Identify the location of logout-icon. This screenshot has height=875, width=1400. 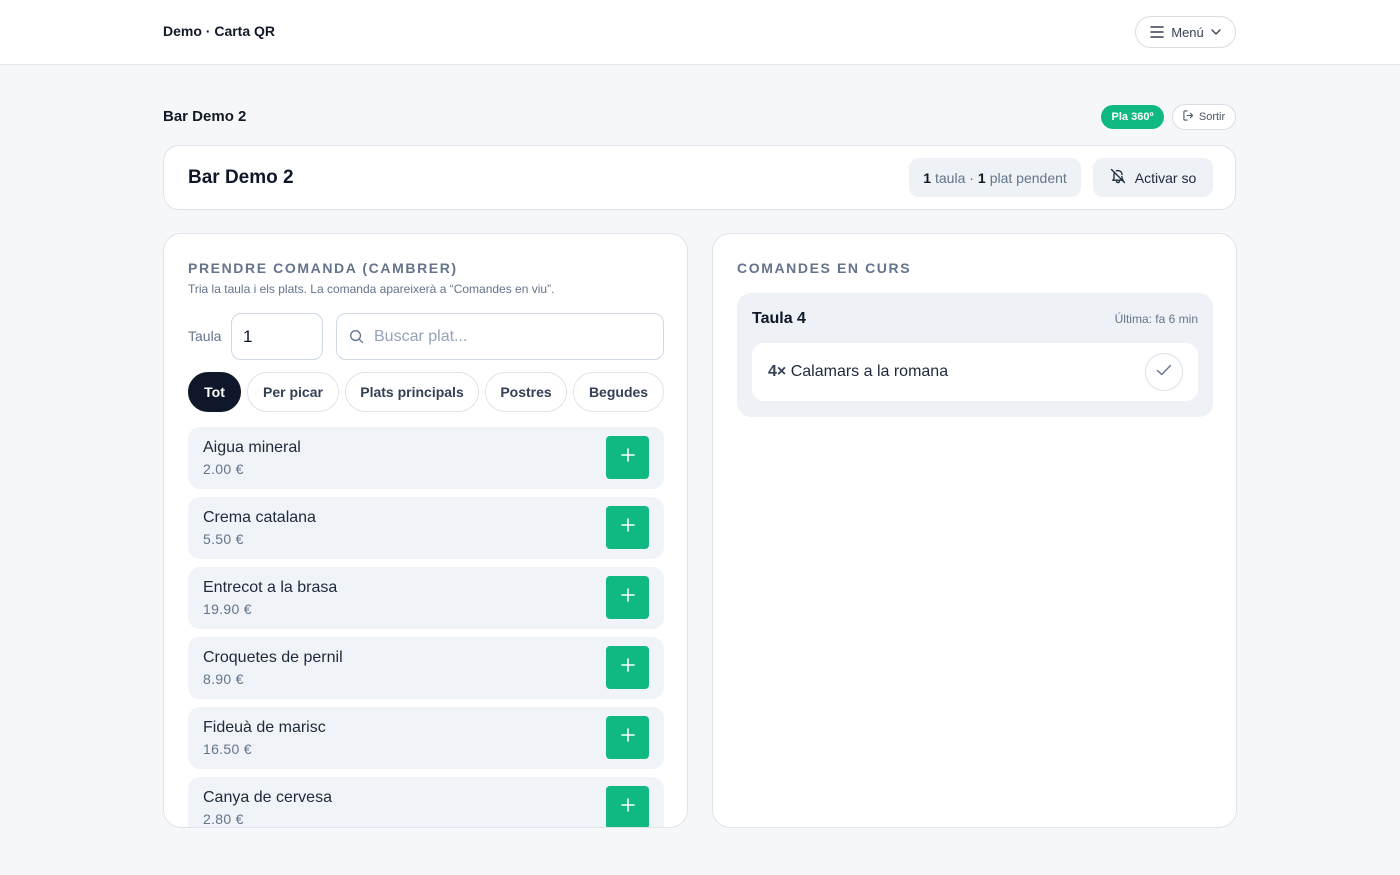
(1188, 117).